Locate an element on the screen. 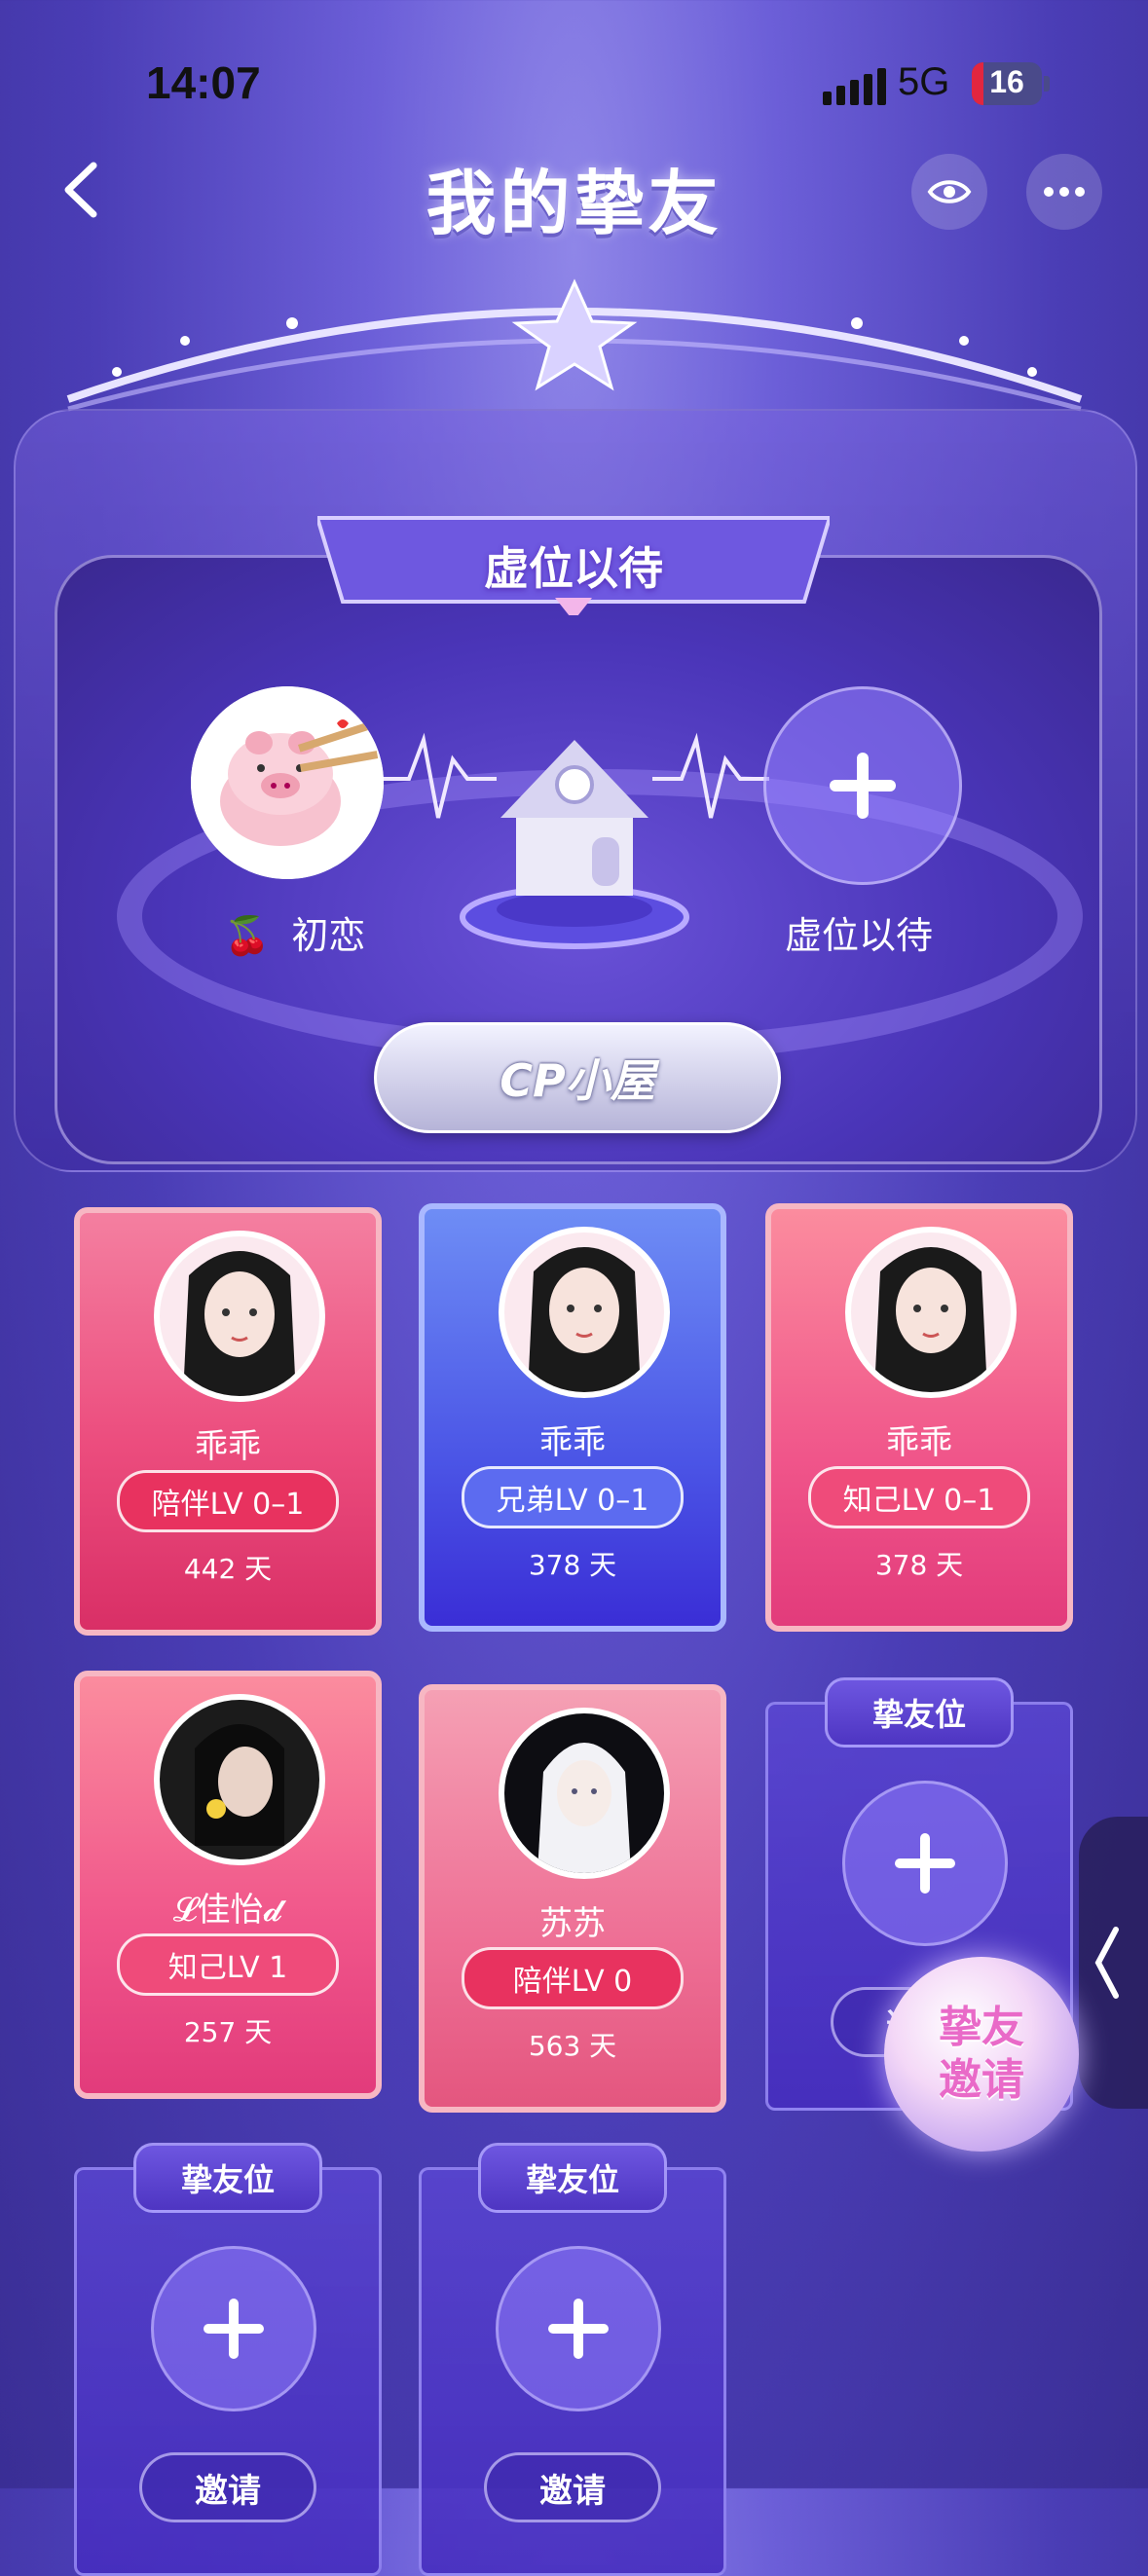 This screenshot has height=2576, width=1148. visibility-button is located at coordinates (949, 192).